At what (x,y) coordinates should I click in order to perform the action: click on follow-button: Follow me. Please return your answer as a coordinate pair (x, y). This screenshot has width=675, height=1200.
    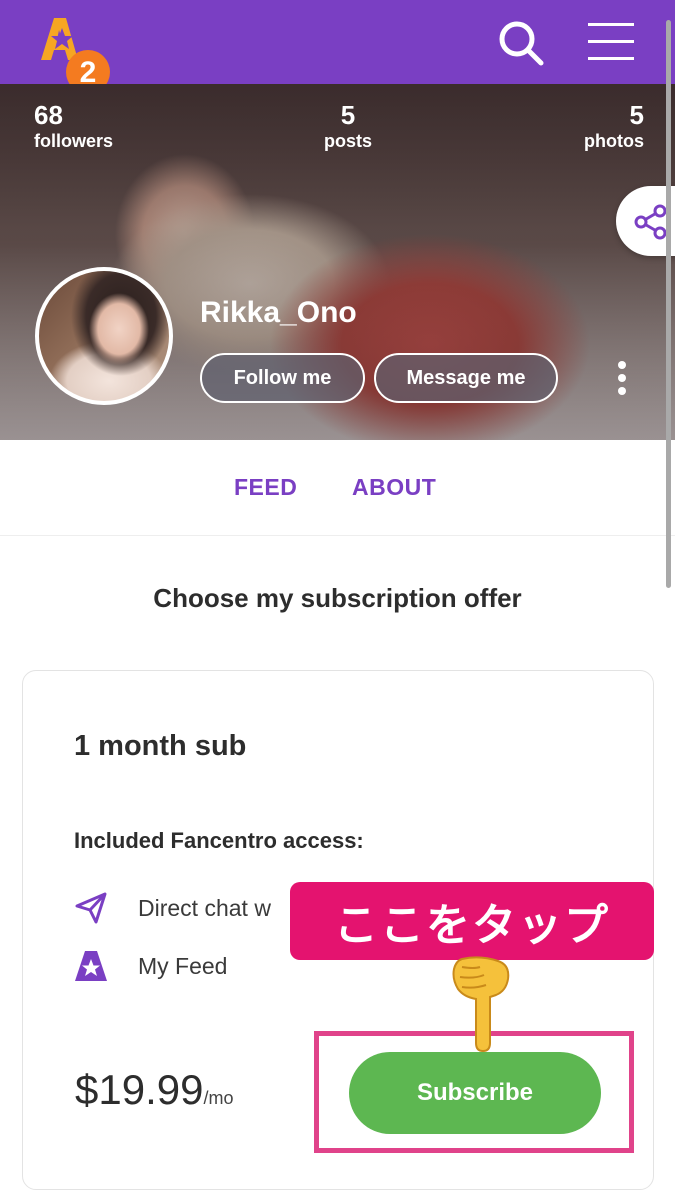
    Looking at the image, I should click on (282, 378).